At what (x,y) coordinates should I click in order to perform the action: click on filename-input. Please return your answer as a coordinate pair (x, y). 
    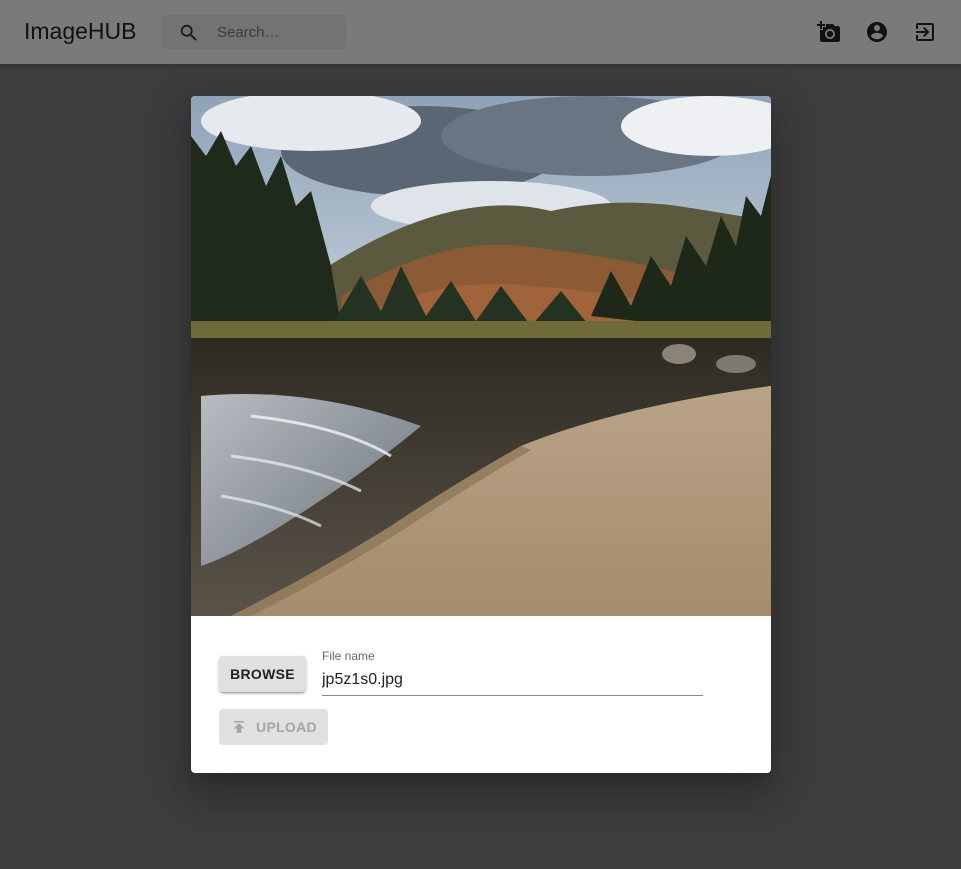
    Looking at the image, I should click on (512, 680).